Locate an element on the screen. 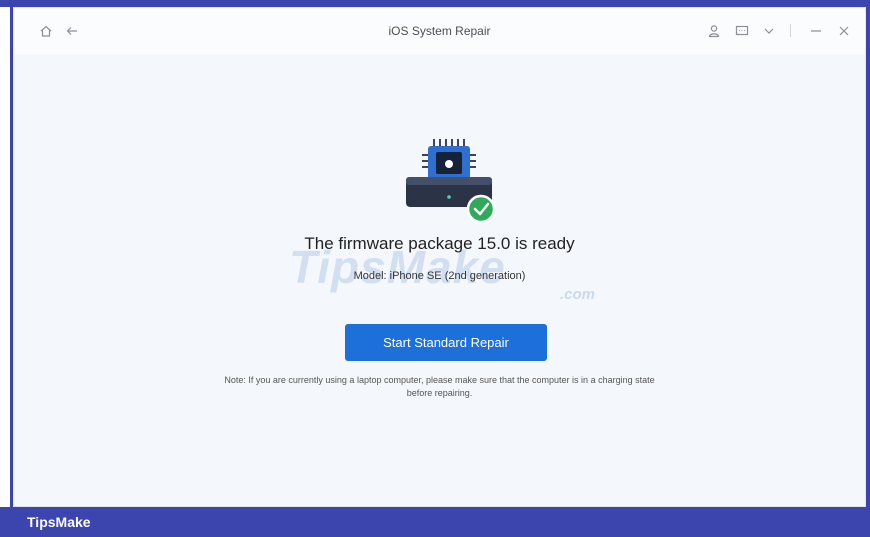 This screenshot has height=537, width=870. start-standard-repair-button: Start Standard Repair is located at coordinates (446, 342).